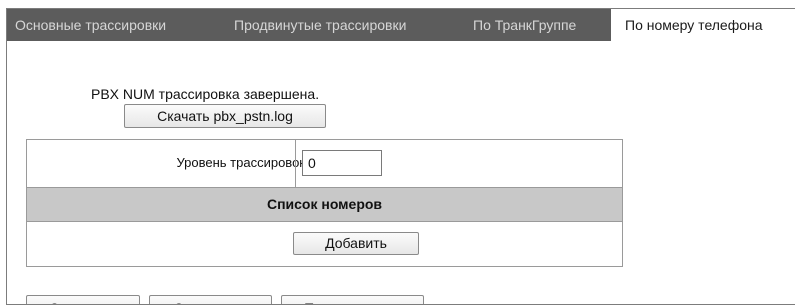  I want to click on tab-by-phone-number: По номеру телефона, so click(703, 25).